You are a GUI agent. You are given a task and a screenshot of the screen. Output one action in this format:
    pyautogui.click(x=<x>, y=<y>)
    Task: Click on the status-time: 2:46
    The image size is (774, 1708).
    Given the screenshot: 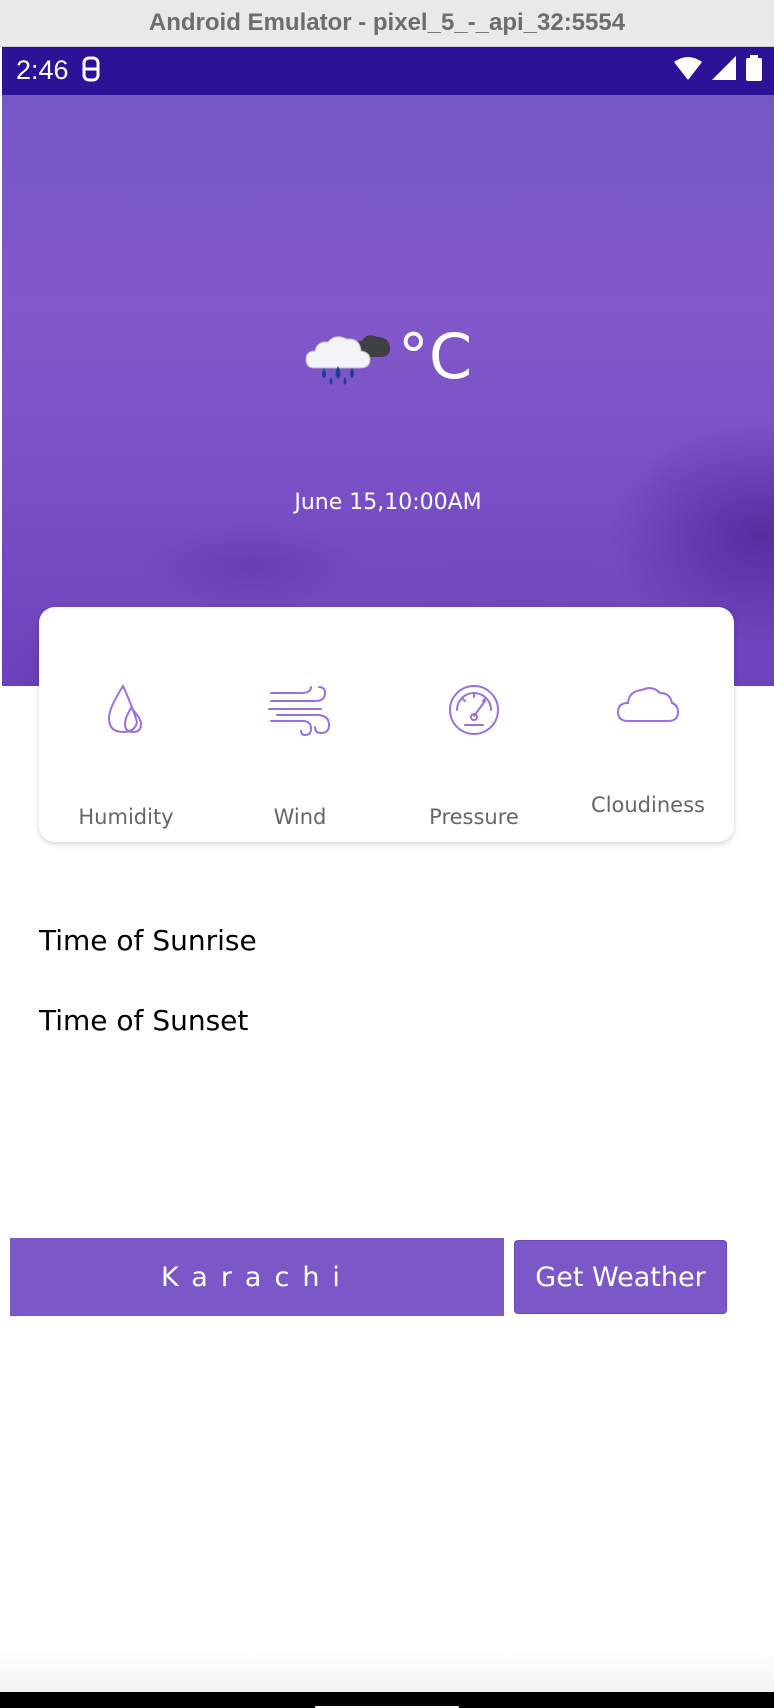 What is the action you would take?
    pyautogui.click(x=42, y=70)
    